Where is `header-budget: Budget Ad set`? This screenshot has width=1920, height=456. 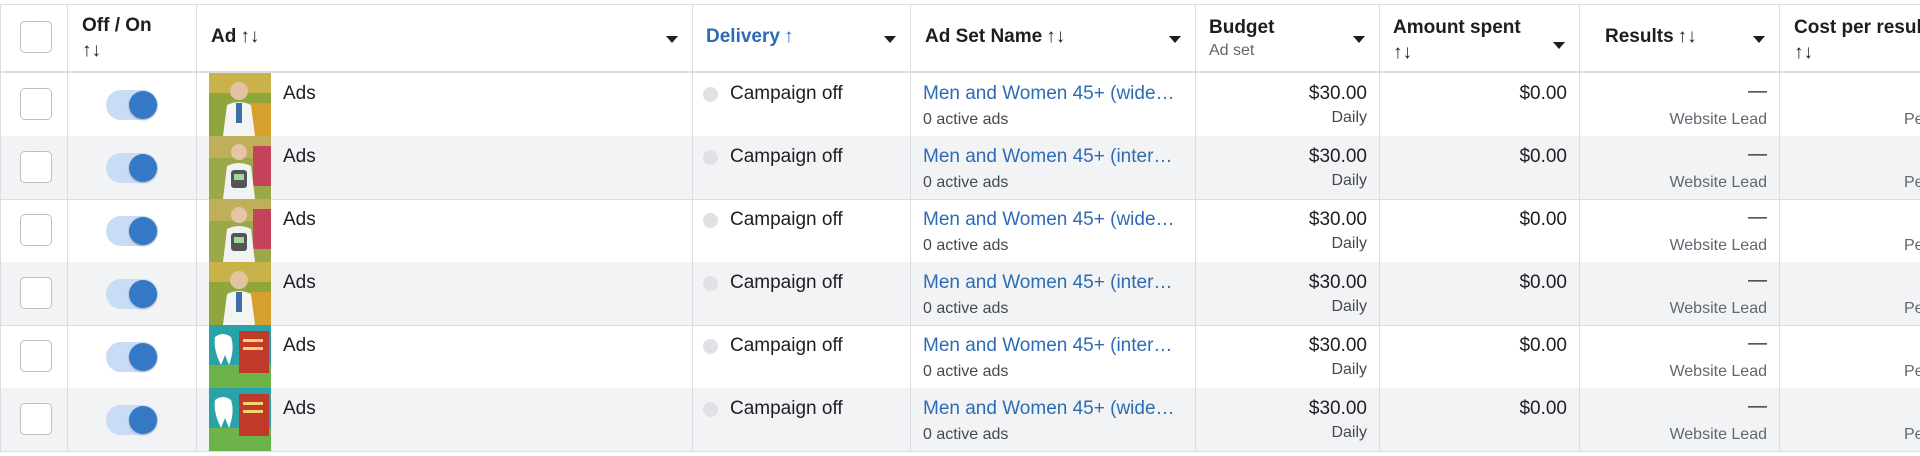
header-budget: Budget Ad set is located at coordinates (1288, 38).